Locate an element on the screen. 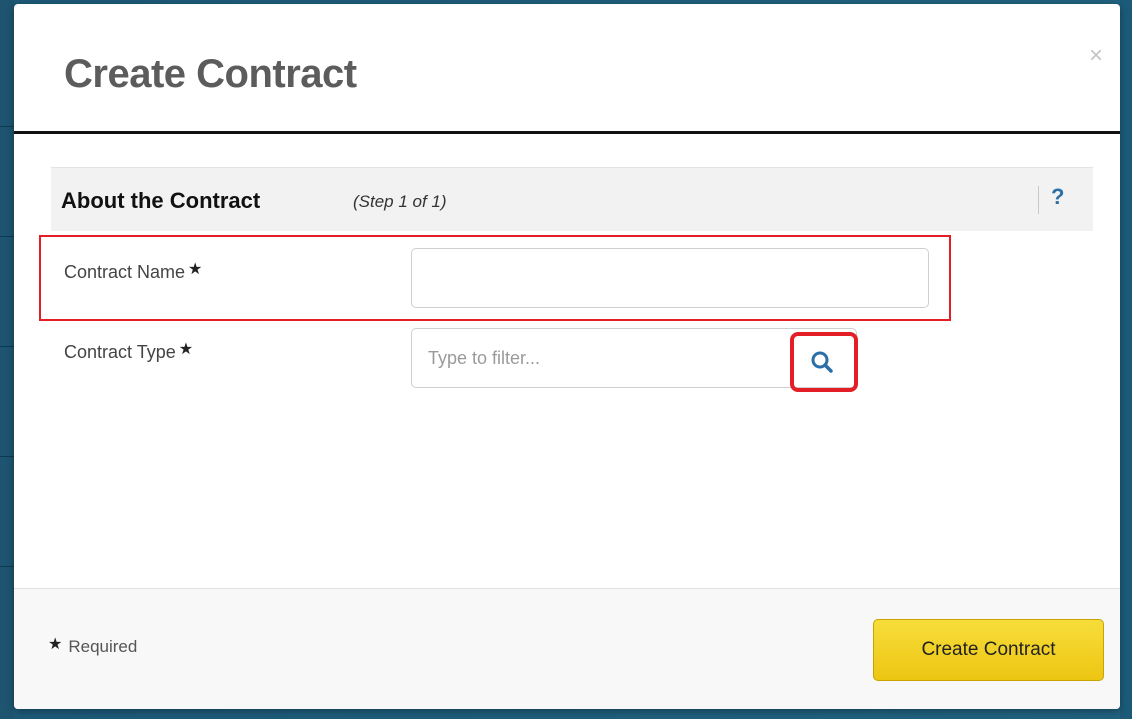 The image size is (1132, 719). required-legend: ★ Required is located at coordinates (93, 646).